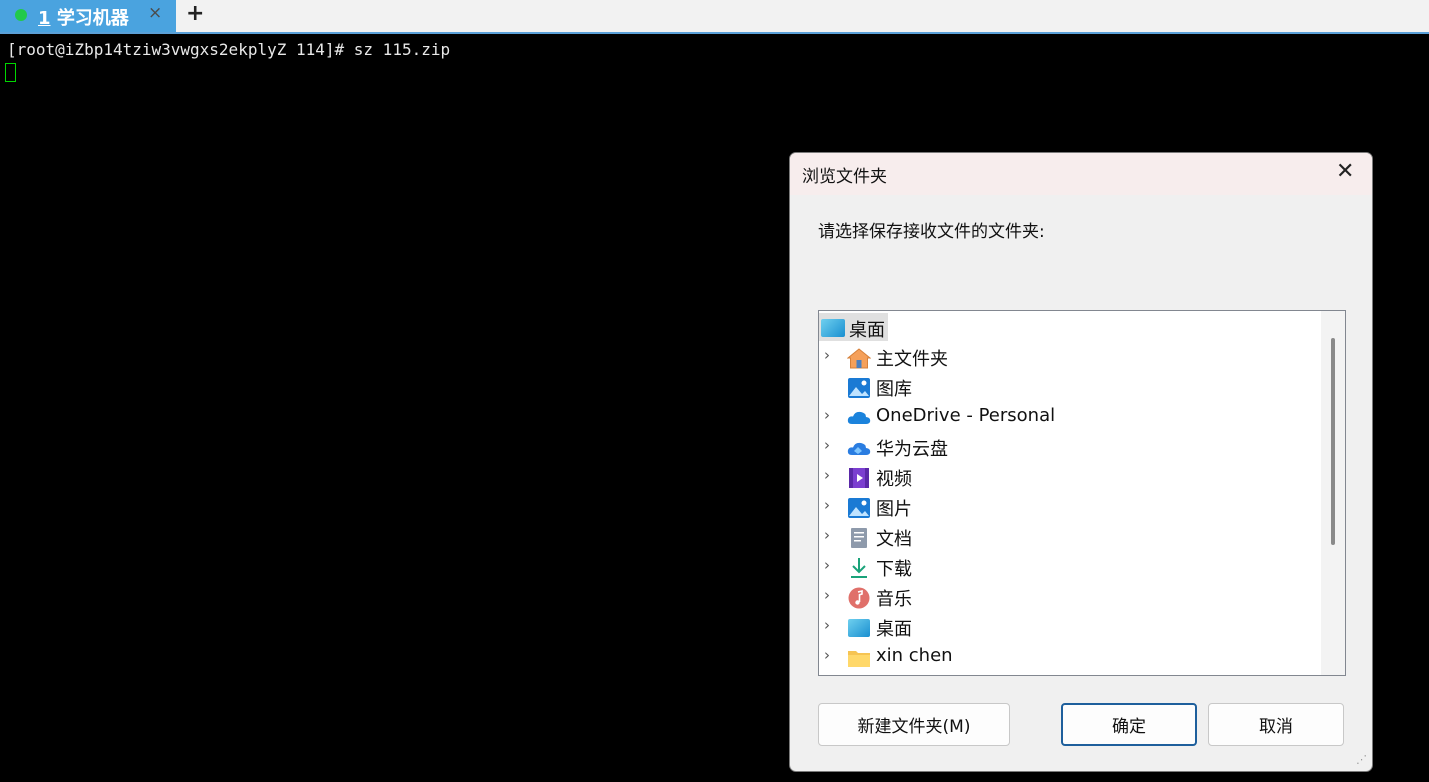 The height and width of the screenshot is (782, 1429). What do you see at coordinates (894, 479) in the screenshot?
I see `tree-item-label: 视频` at bounding box center [894, 479].